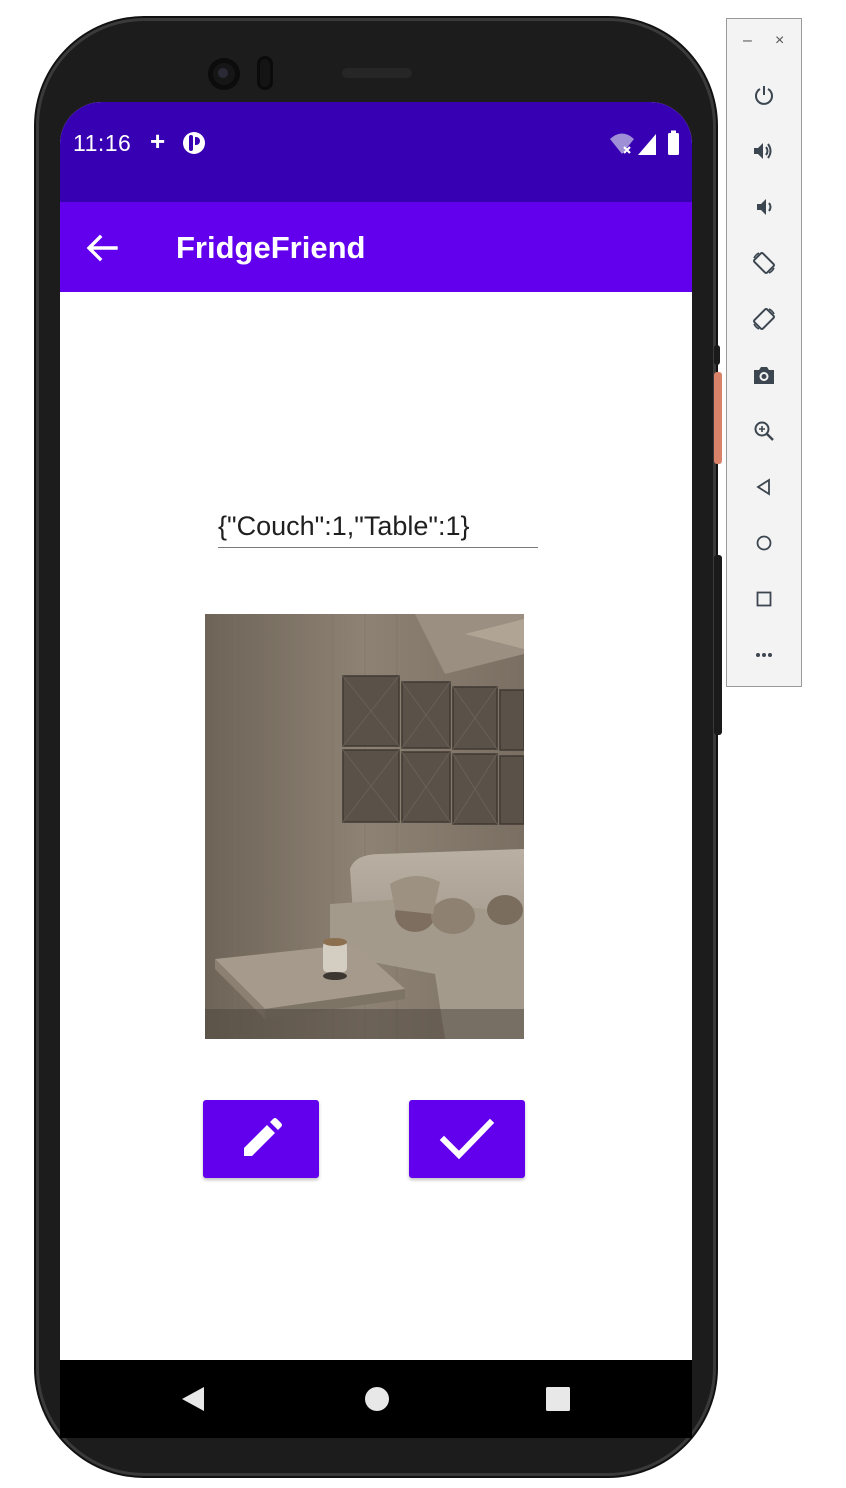 This screenshot has width=846, height=1488. Describe the element at coordinates (271, 247) in the screenshot. I see `app-title: FridgeFriend` at that location.